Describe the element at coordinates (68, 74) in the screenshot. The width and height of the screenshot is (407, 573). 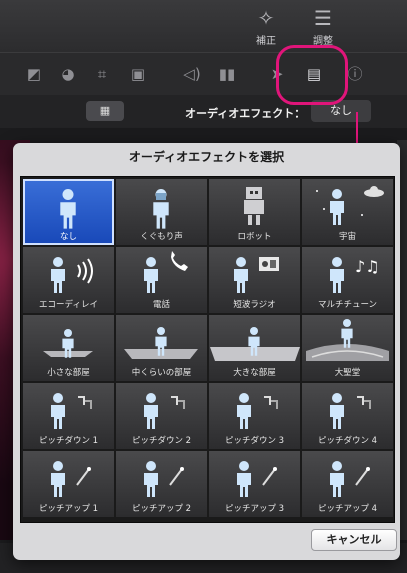
I see `color-correction-icon: ◕` at that location.